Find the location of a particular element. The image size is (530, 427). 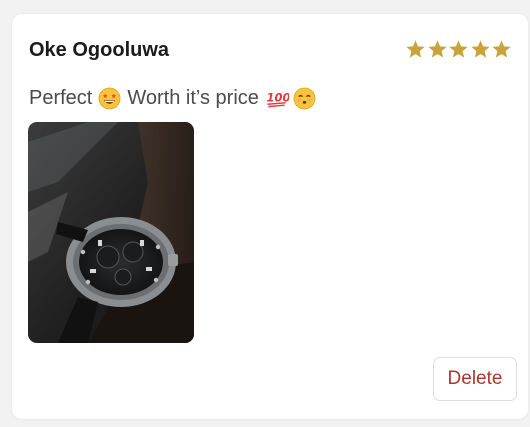

review-text: Perfect Worth it’s price 100 is located at coordinates (175, 98).